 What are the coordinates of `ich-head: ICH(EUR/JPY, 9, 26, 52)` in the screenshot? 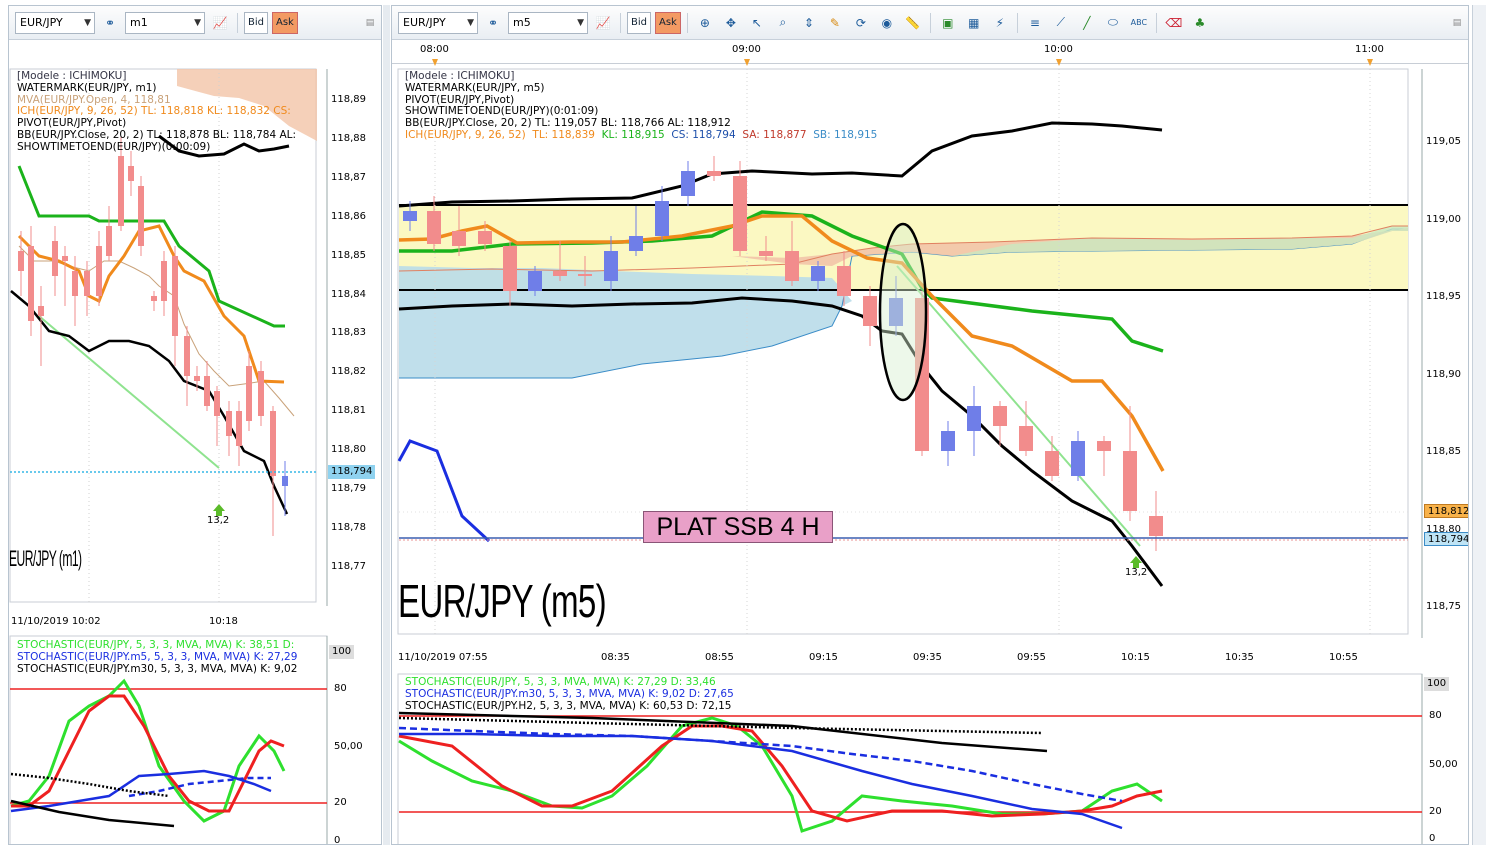 It's located at (465, 134).